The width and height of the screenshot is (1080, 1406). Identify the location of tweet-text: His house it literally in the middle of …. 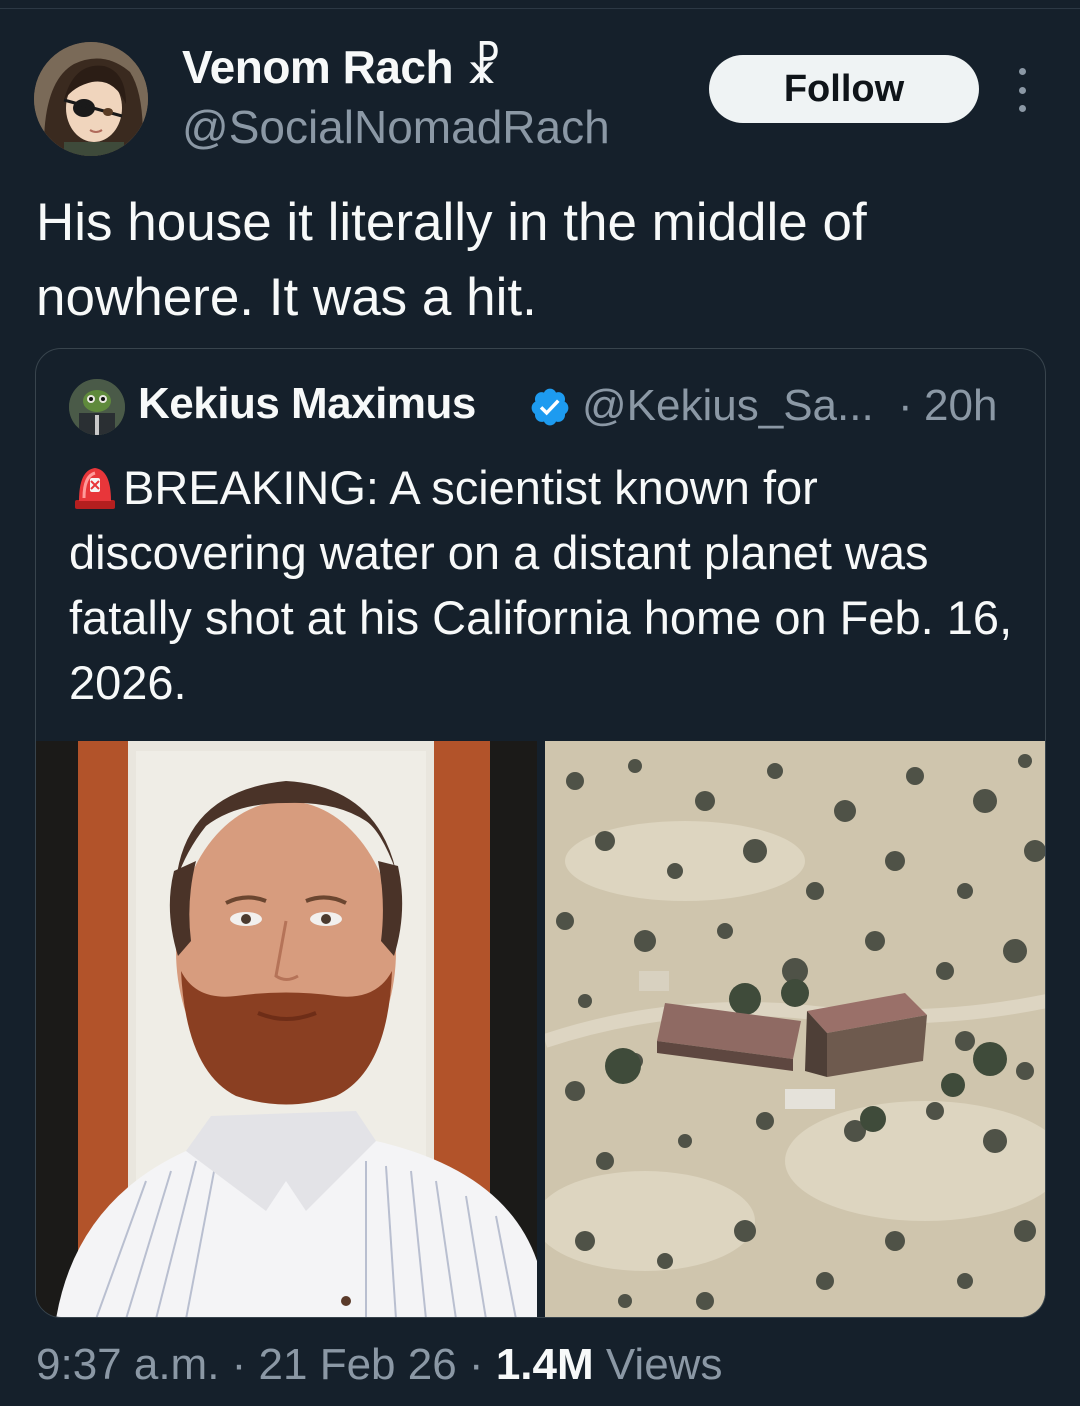
(451, 260).